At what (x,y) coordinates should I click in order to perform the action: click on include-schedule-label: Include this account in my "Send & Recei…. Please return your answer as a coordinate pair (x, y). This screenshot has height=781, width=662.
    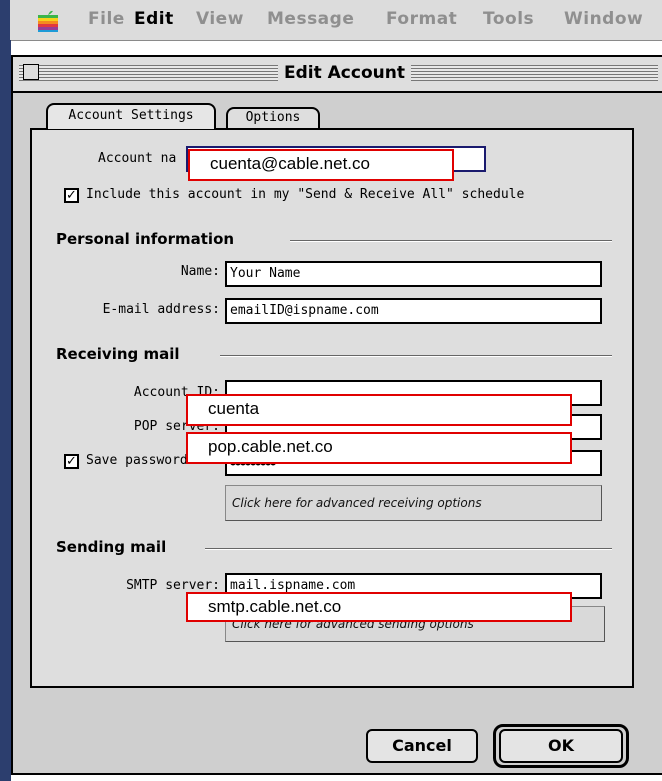
    Looking at the image, I should click on (305, 194).